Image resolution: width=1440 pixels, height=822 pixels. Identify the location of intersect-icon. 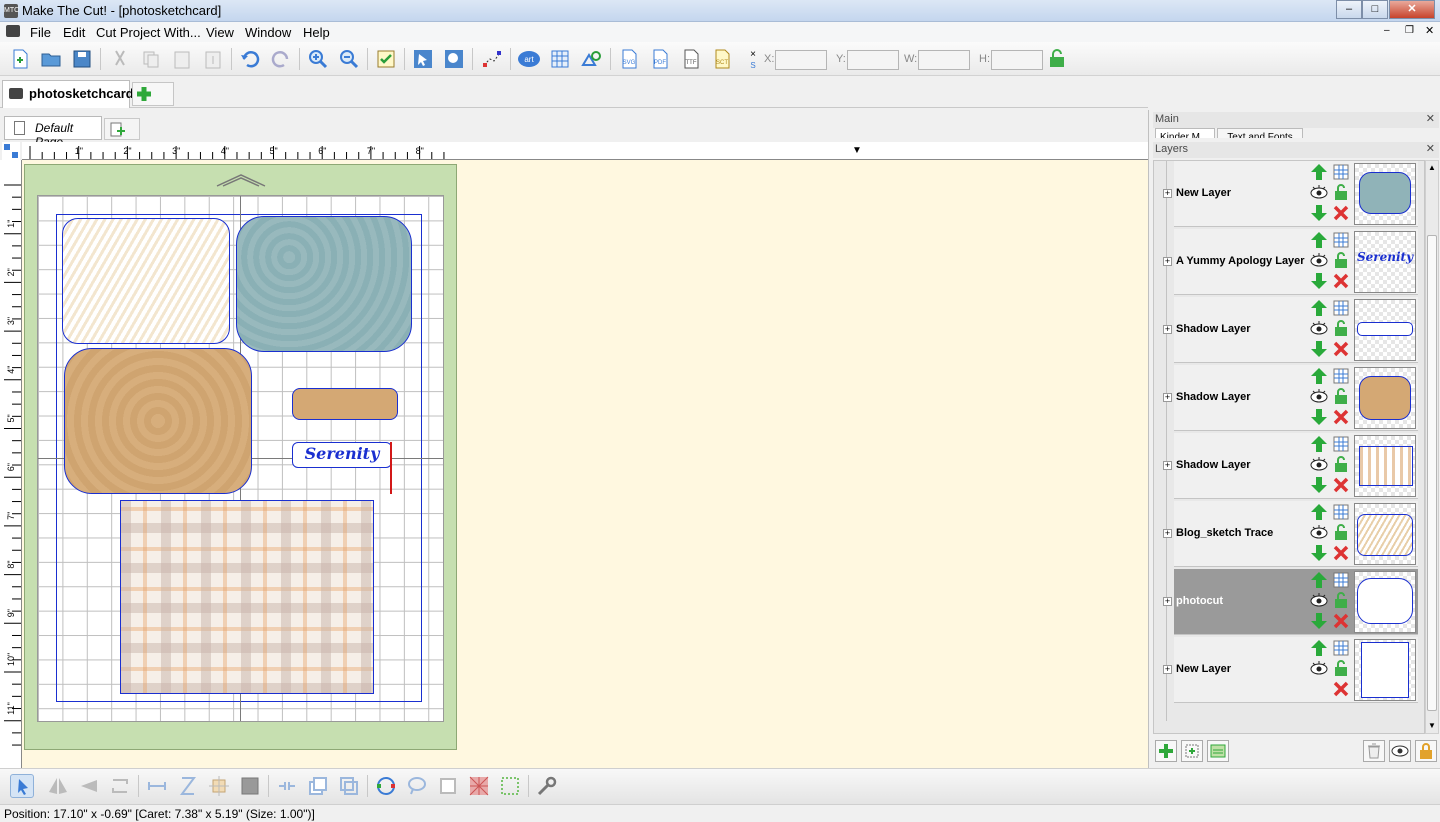
(349, 786).